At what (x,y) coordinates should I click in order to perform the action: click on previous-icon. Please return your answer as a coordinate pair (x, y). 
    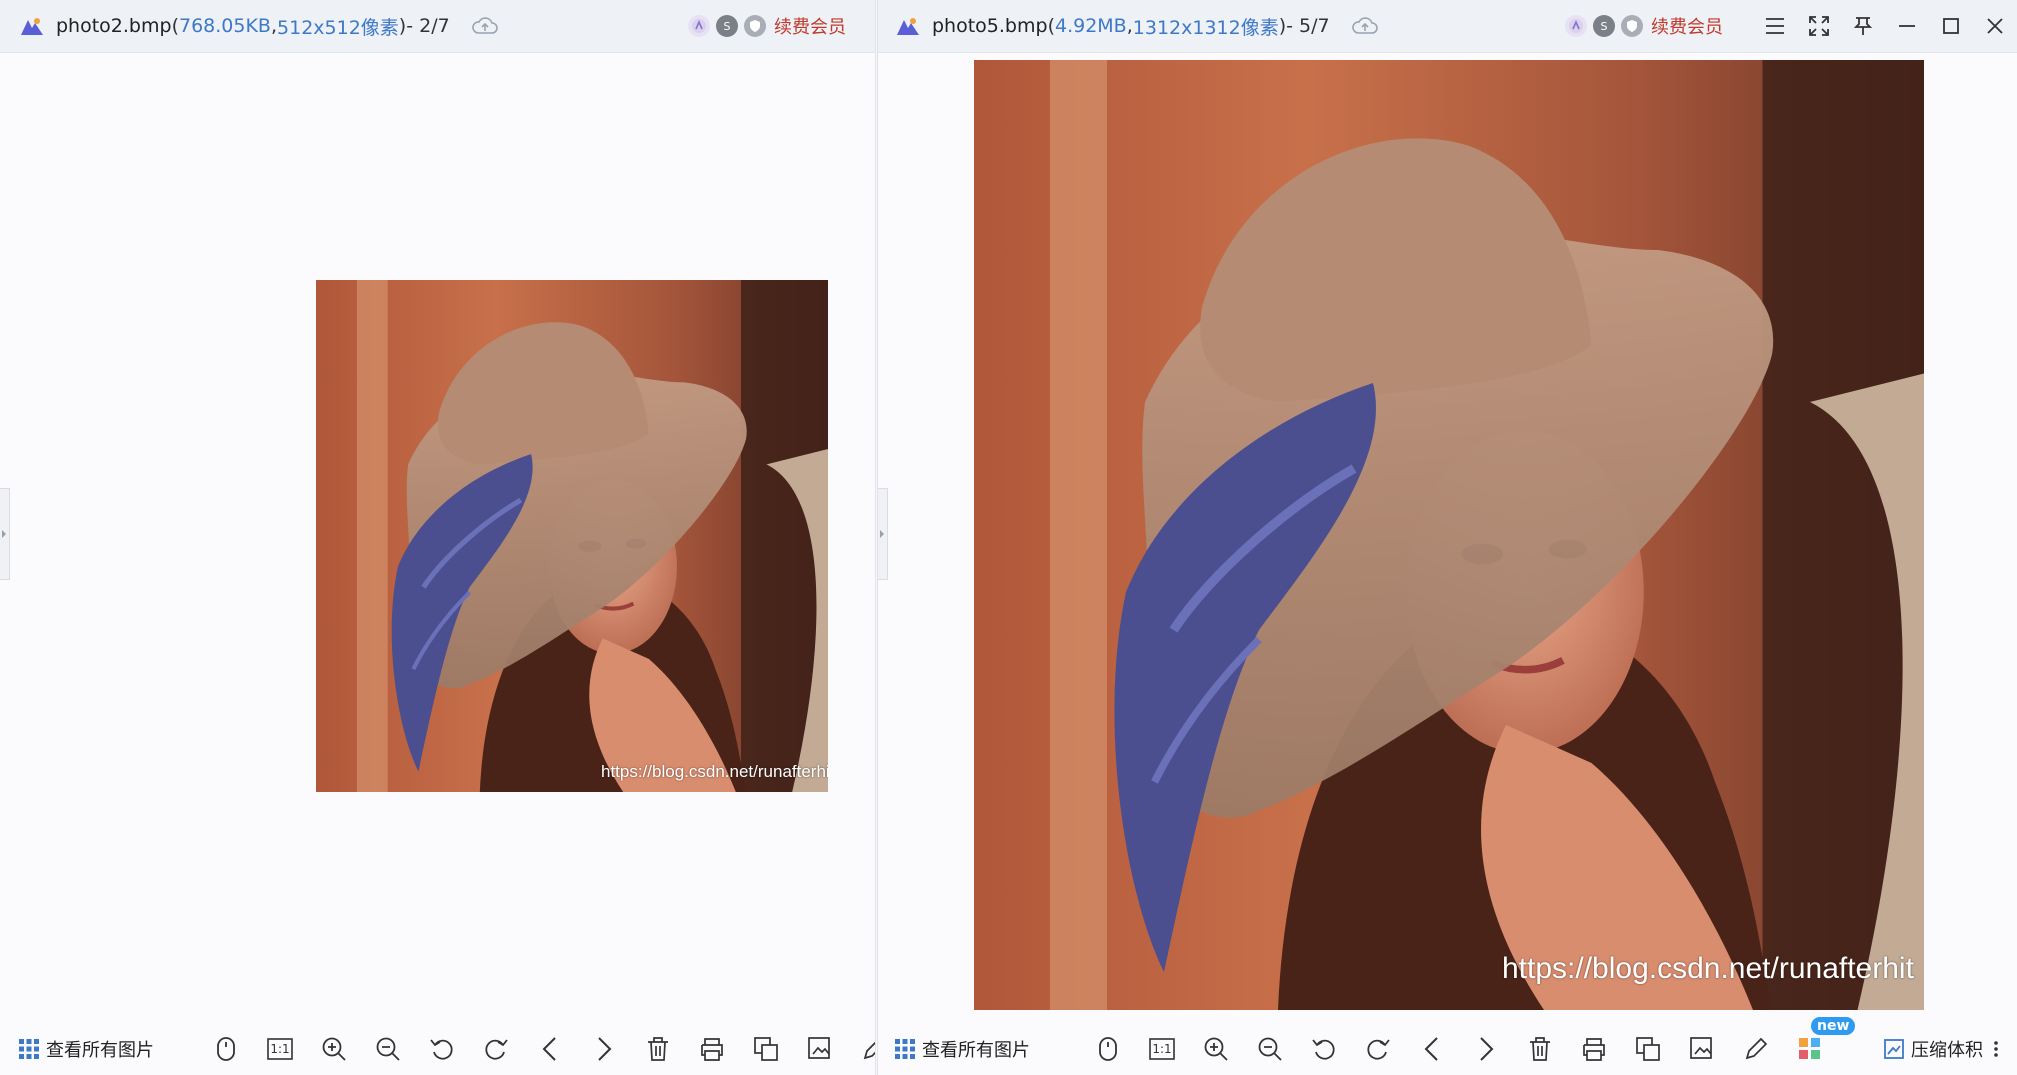
    Looking at the image, I should click on (1431, 1049).